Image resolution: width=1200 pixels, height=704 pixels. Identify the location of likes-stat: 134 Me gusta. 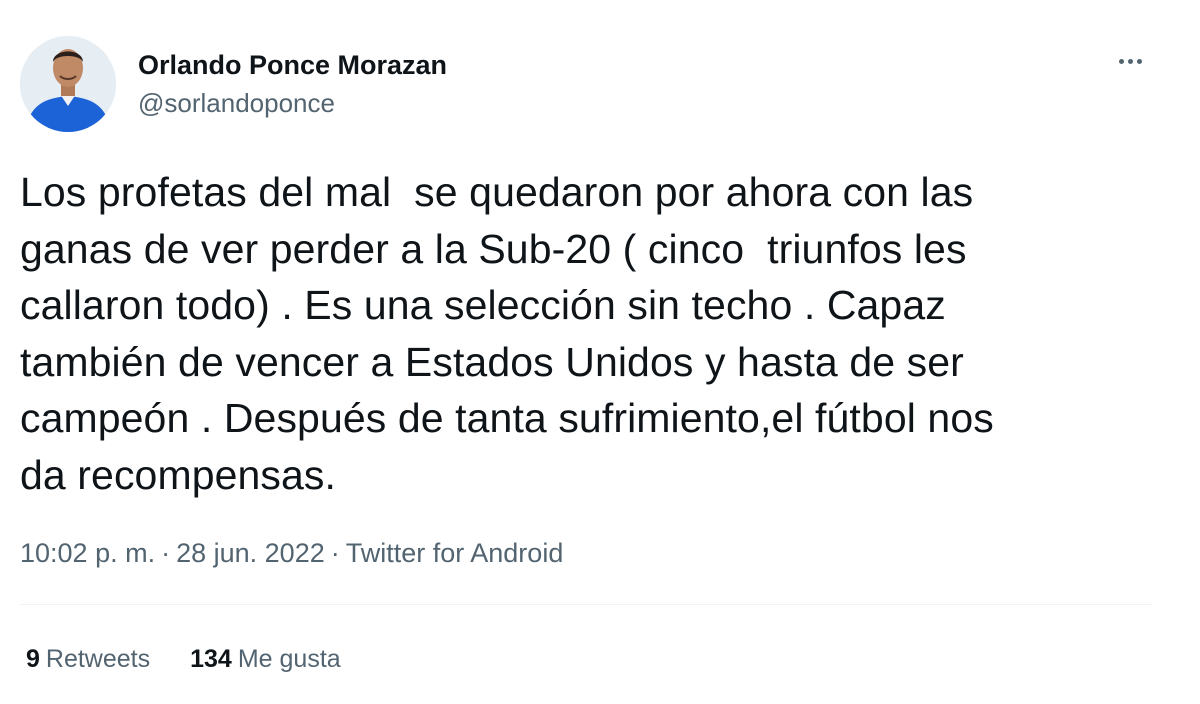
(265, 659).